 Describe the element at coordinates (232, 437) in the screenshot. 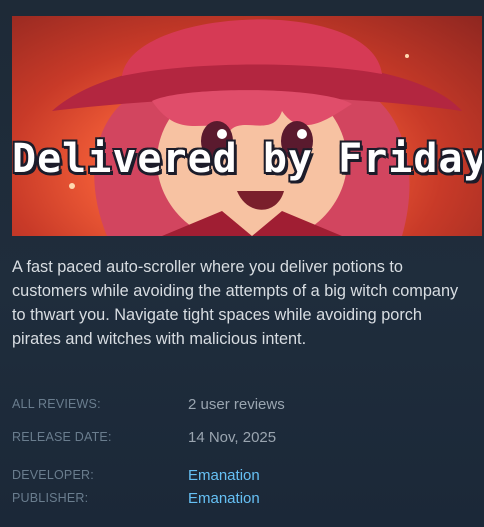

I see `release-date-value: 14 Nov, 2025` at that location.